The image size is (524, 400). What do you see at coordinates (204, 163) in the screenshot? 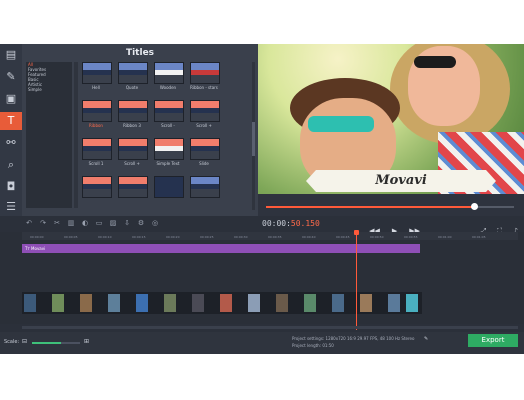
I see `thumbnail-label: Slide` at bounding box center [204, 163].